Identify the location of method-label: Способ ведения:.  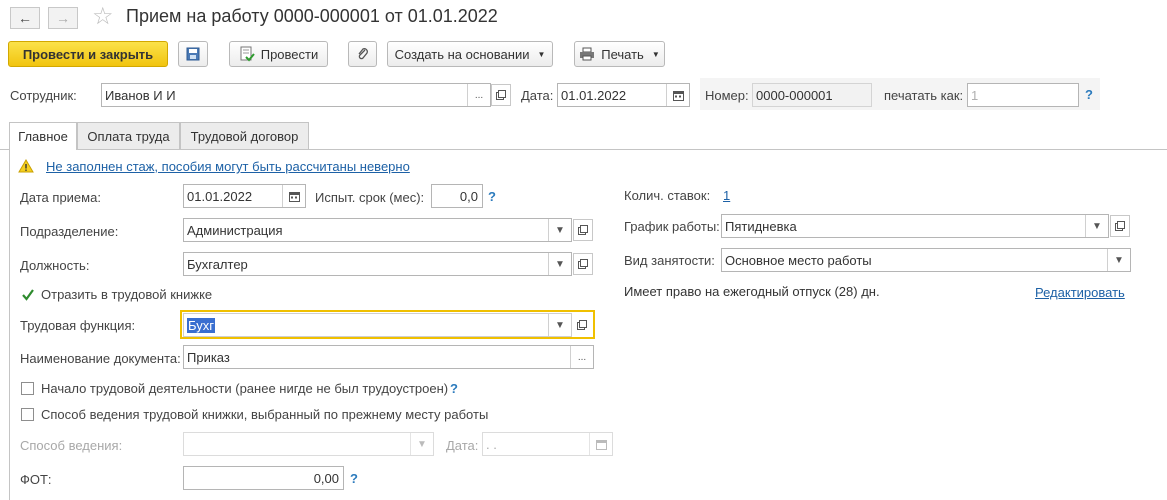
(71, 445).